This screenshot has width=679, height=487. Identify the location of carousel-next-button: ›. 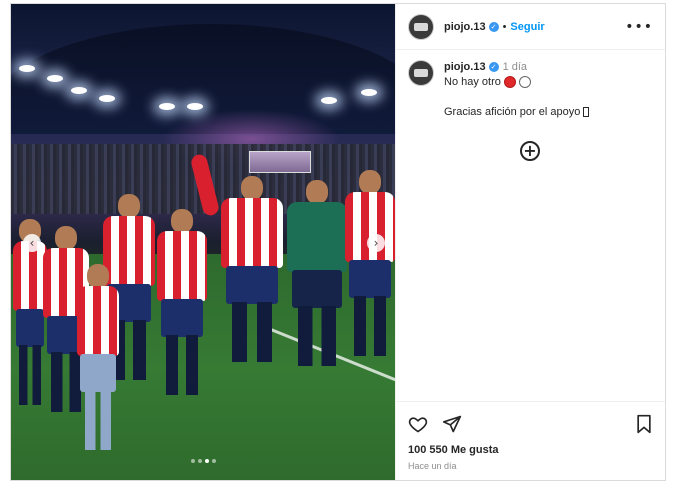
(376, 243).